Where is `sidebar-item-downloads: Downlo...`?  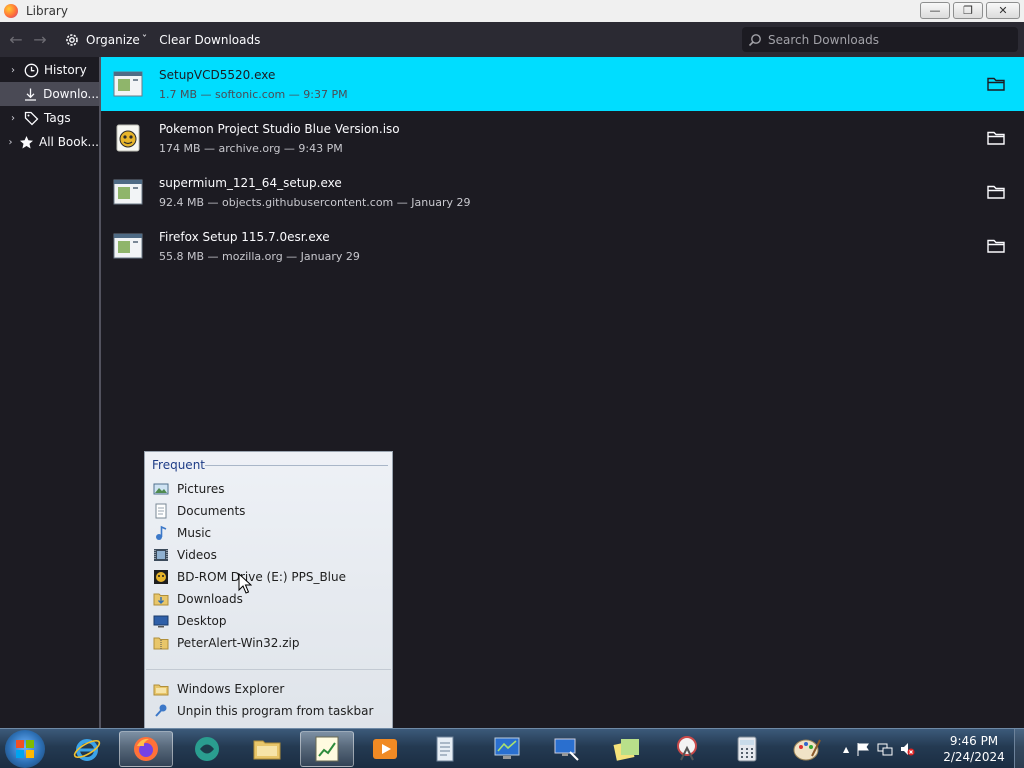 sidebar-item-downloads: Downlo... is located at coordinates (49, 94).